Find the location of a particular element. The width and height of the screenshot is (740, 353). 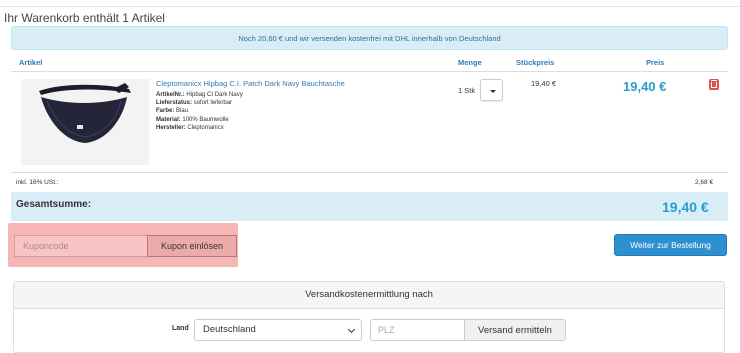

item-price: 19,40 € is located at coordinates (645, 86).